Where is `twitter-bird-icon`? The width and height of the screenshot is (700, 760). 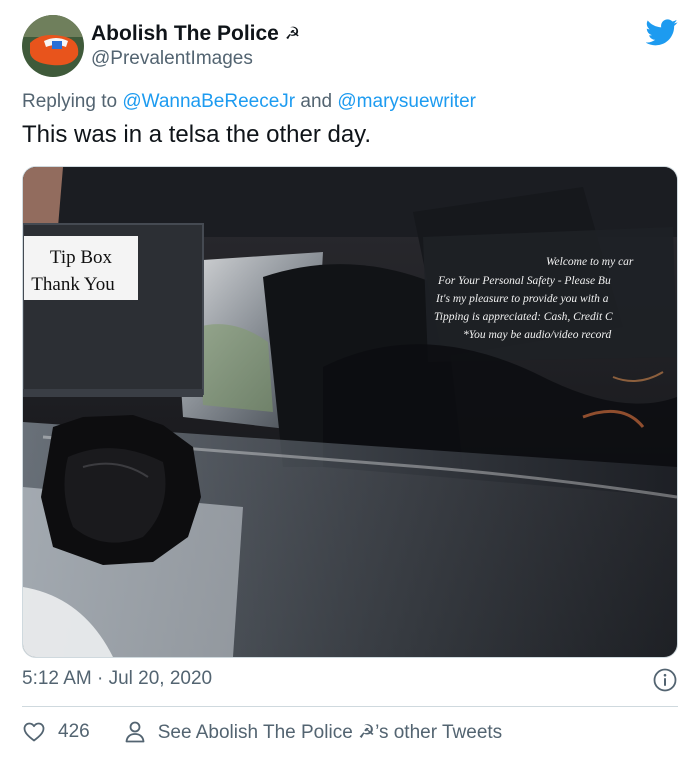 twitter-bird-icon is located at coordinates (661, 32).